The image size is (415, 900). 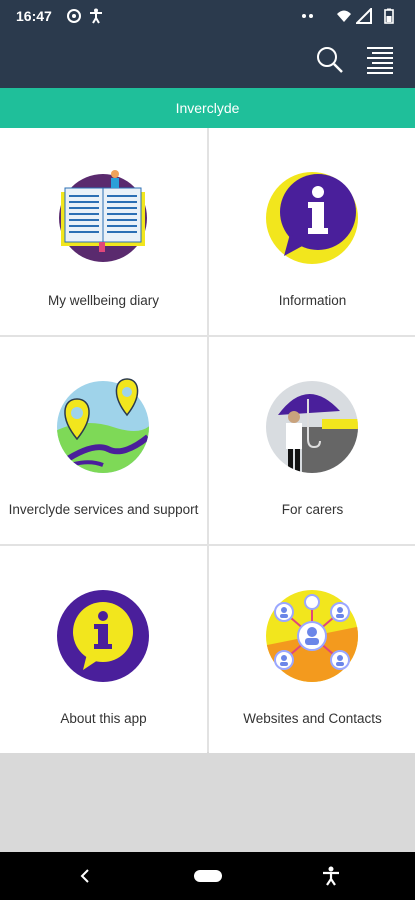 I want to click on menu-button, so click(x=380, y=60).